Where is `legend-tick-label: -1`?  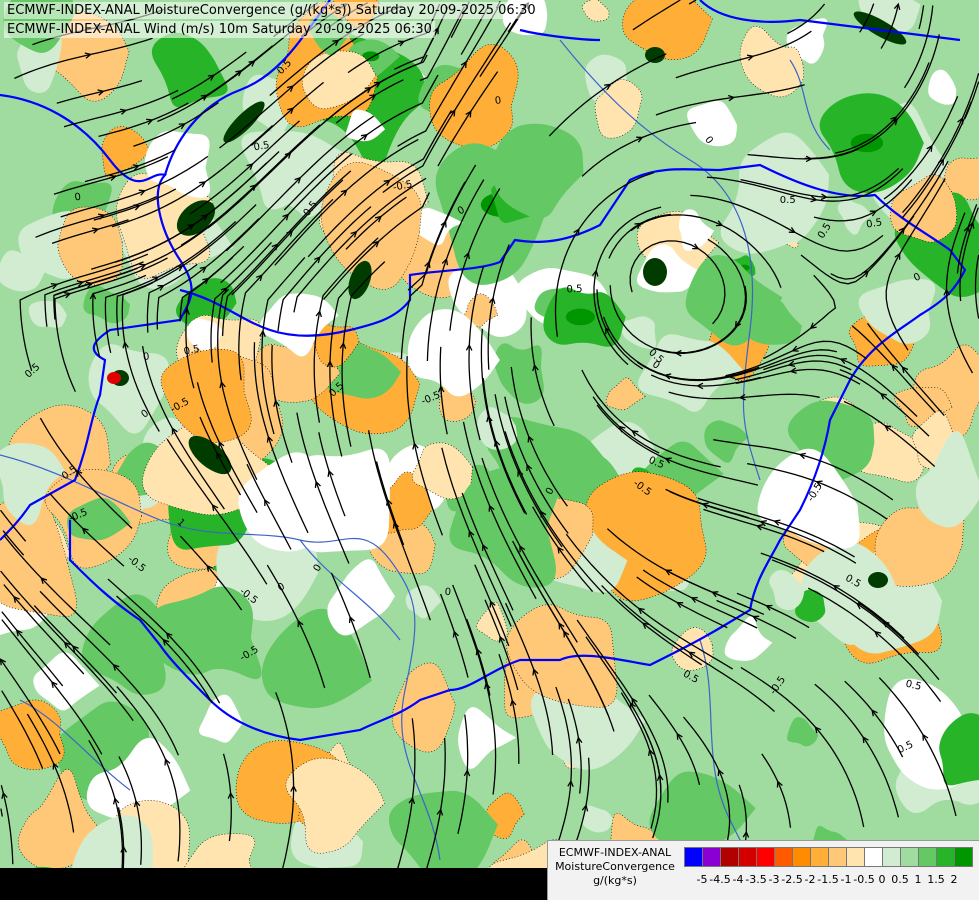
legend-tick-label: -1 is located at coordinates (846, 879).